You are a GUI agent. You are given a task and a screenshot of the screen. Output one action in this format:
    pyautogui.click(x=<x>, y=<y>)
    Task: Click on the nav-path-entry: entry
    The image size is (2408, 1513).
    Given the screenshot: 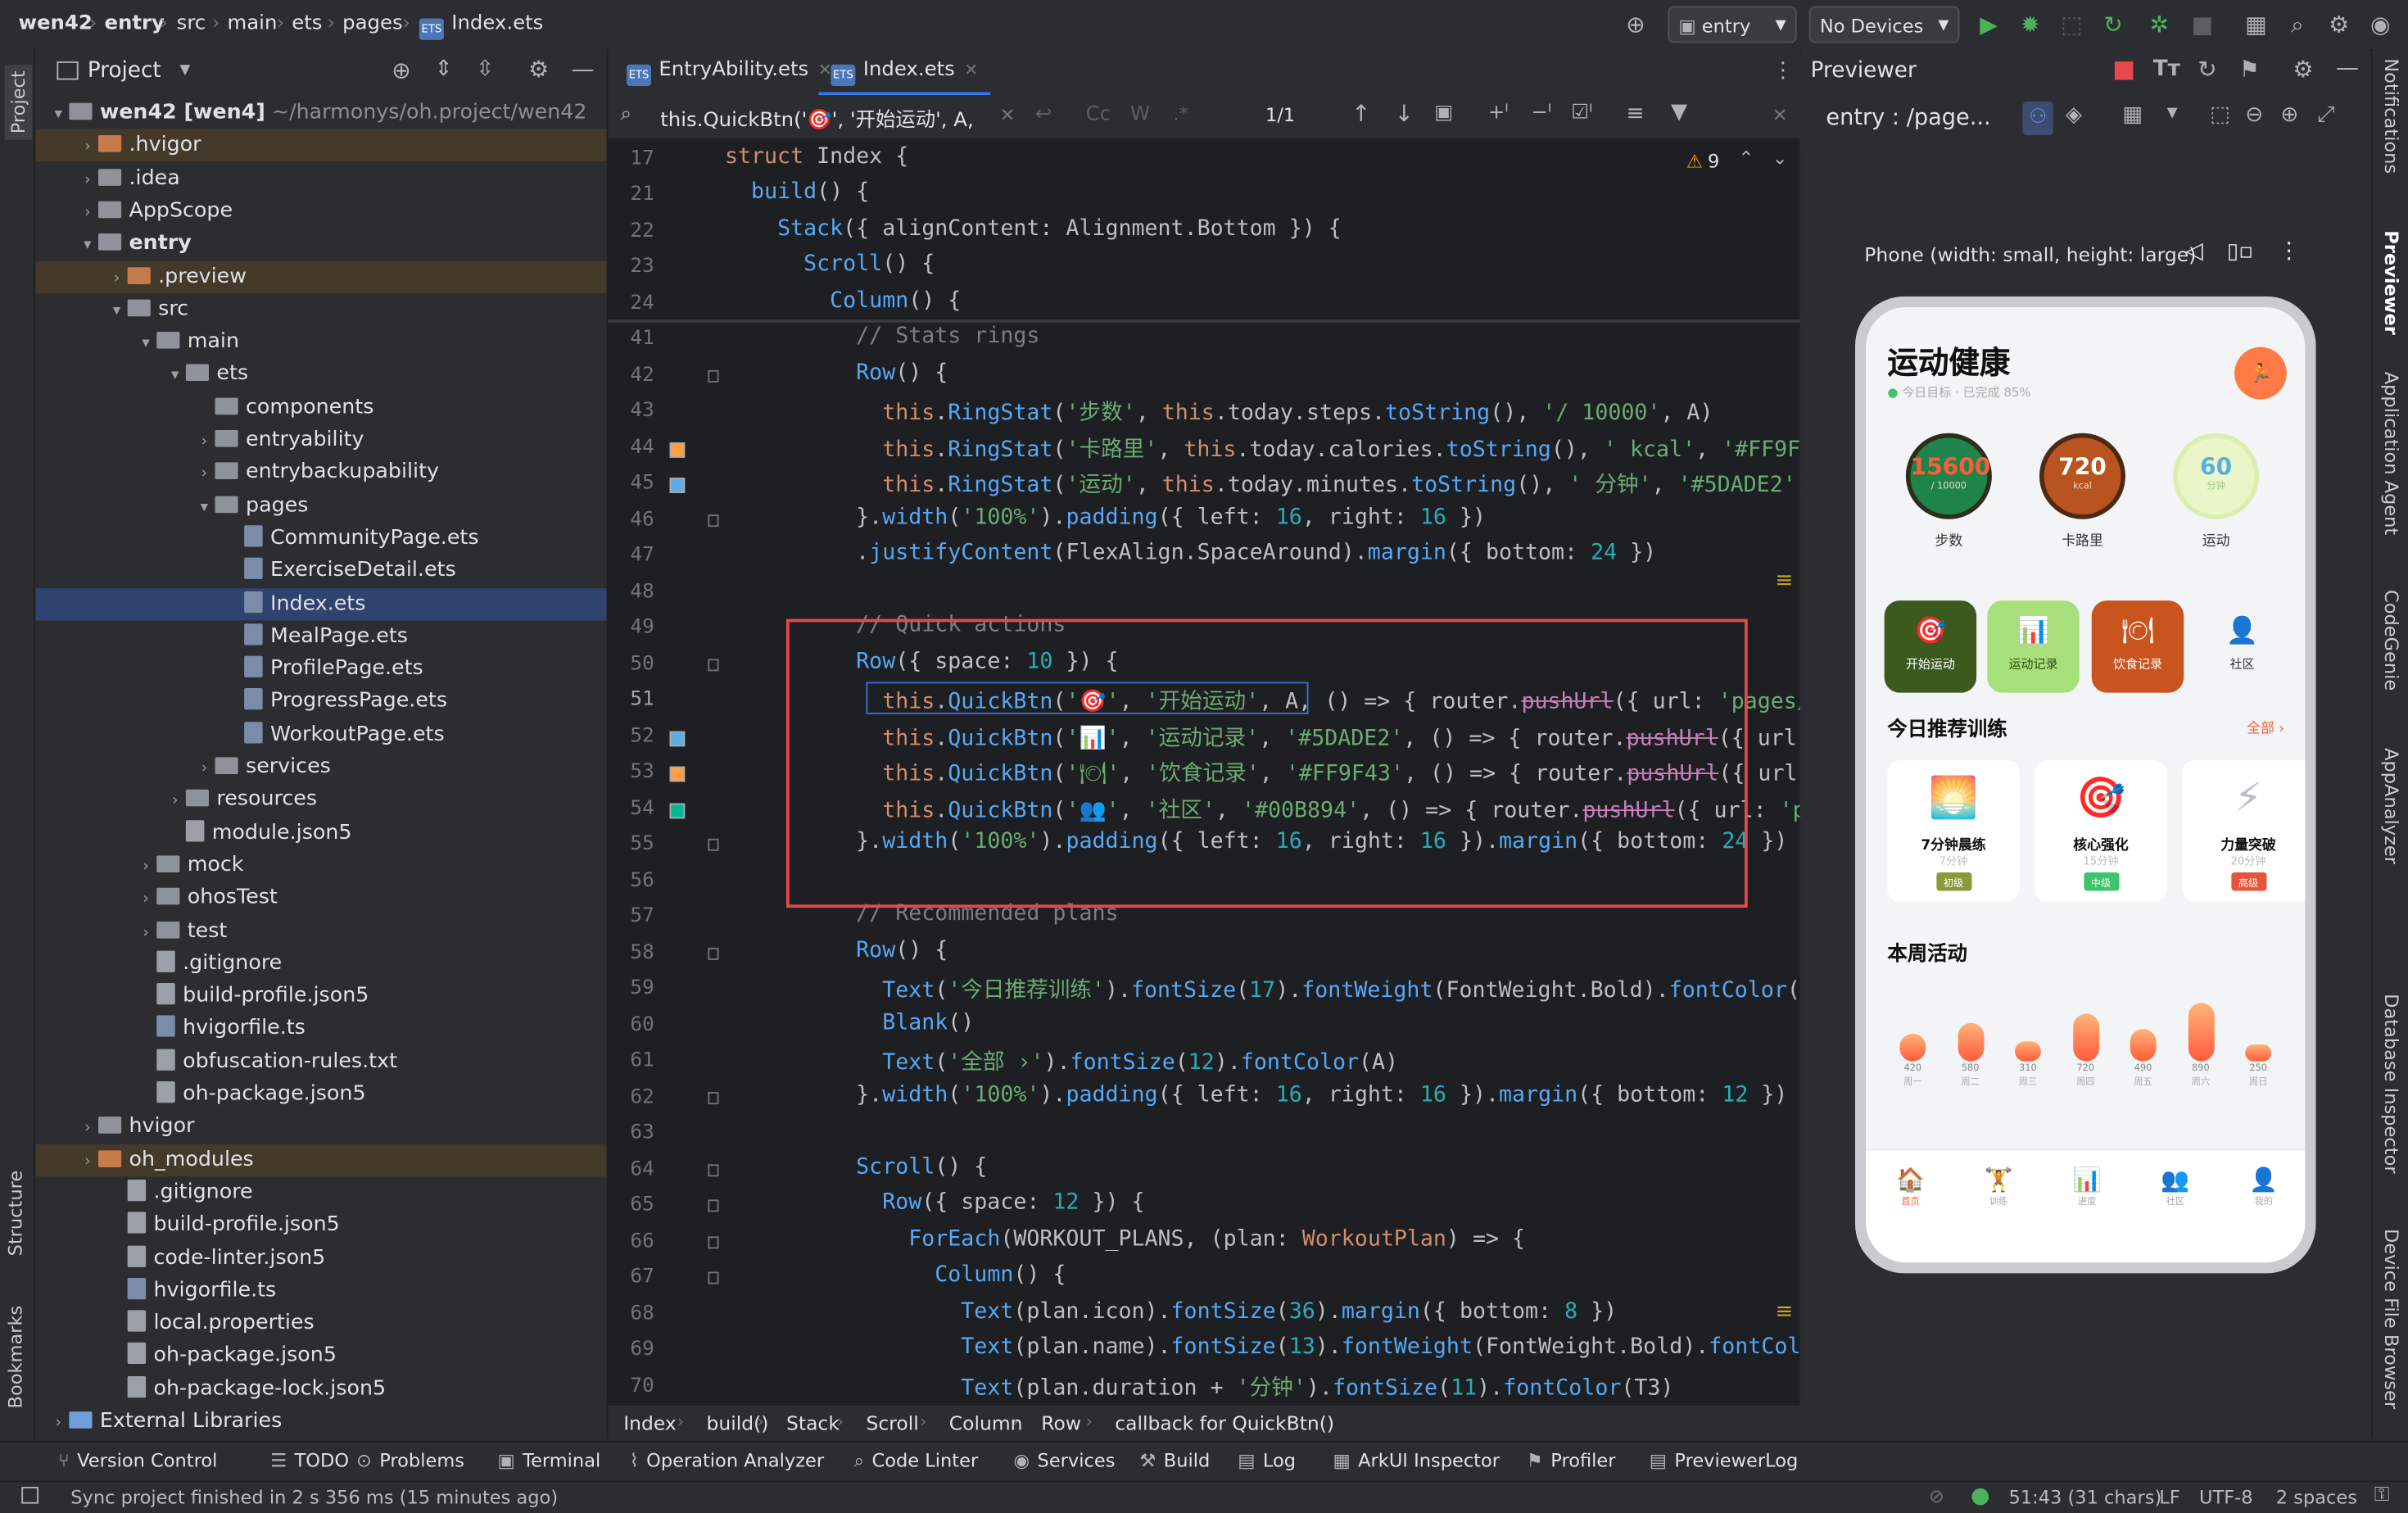 What is the action you would take?
    pyautogui.click(x=135, y=24)
    